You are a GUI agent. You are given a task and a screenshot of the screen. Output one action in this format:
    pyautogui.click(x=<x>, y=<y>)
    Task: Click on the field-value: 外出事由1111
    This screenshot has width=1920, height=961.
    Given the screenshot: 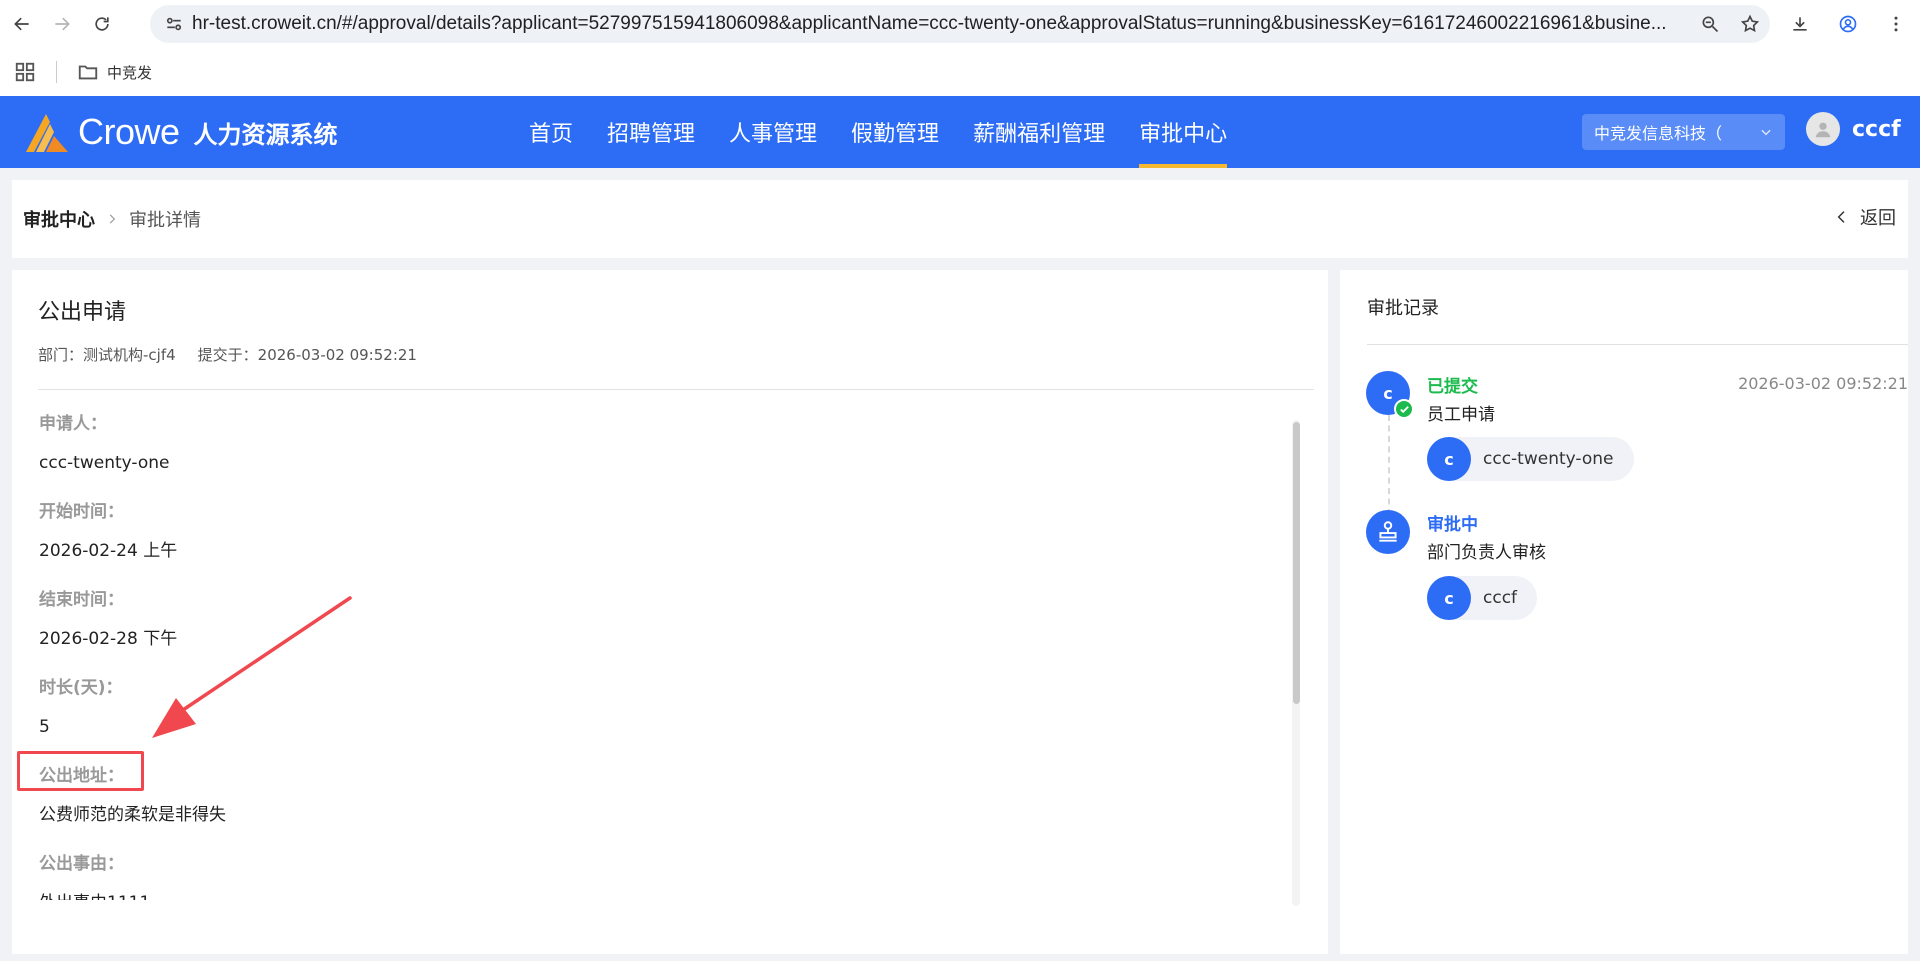 What is the action you would take?
    pyautogui.click(x=659, y=889)
    